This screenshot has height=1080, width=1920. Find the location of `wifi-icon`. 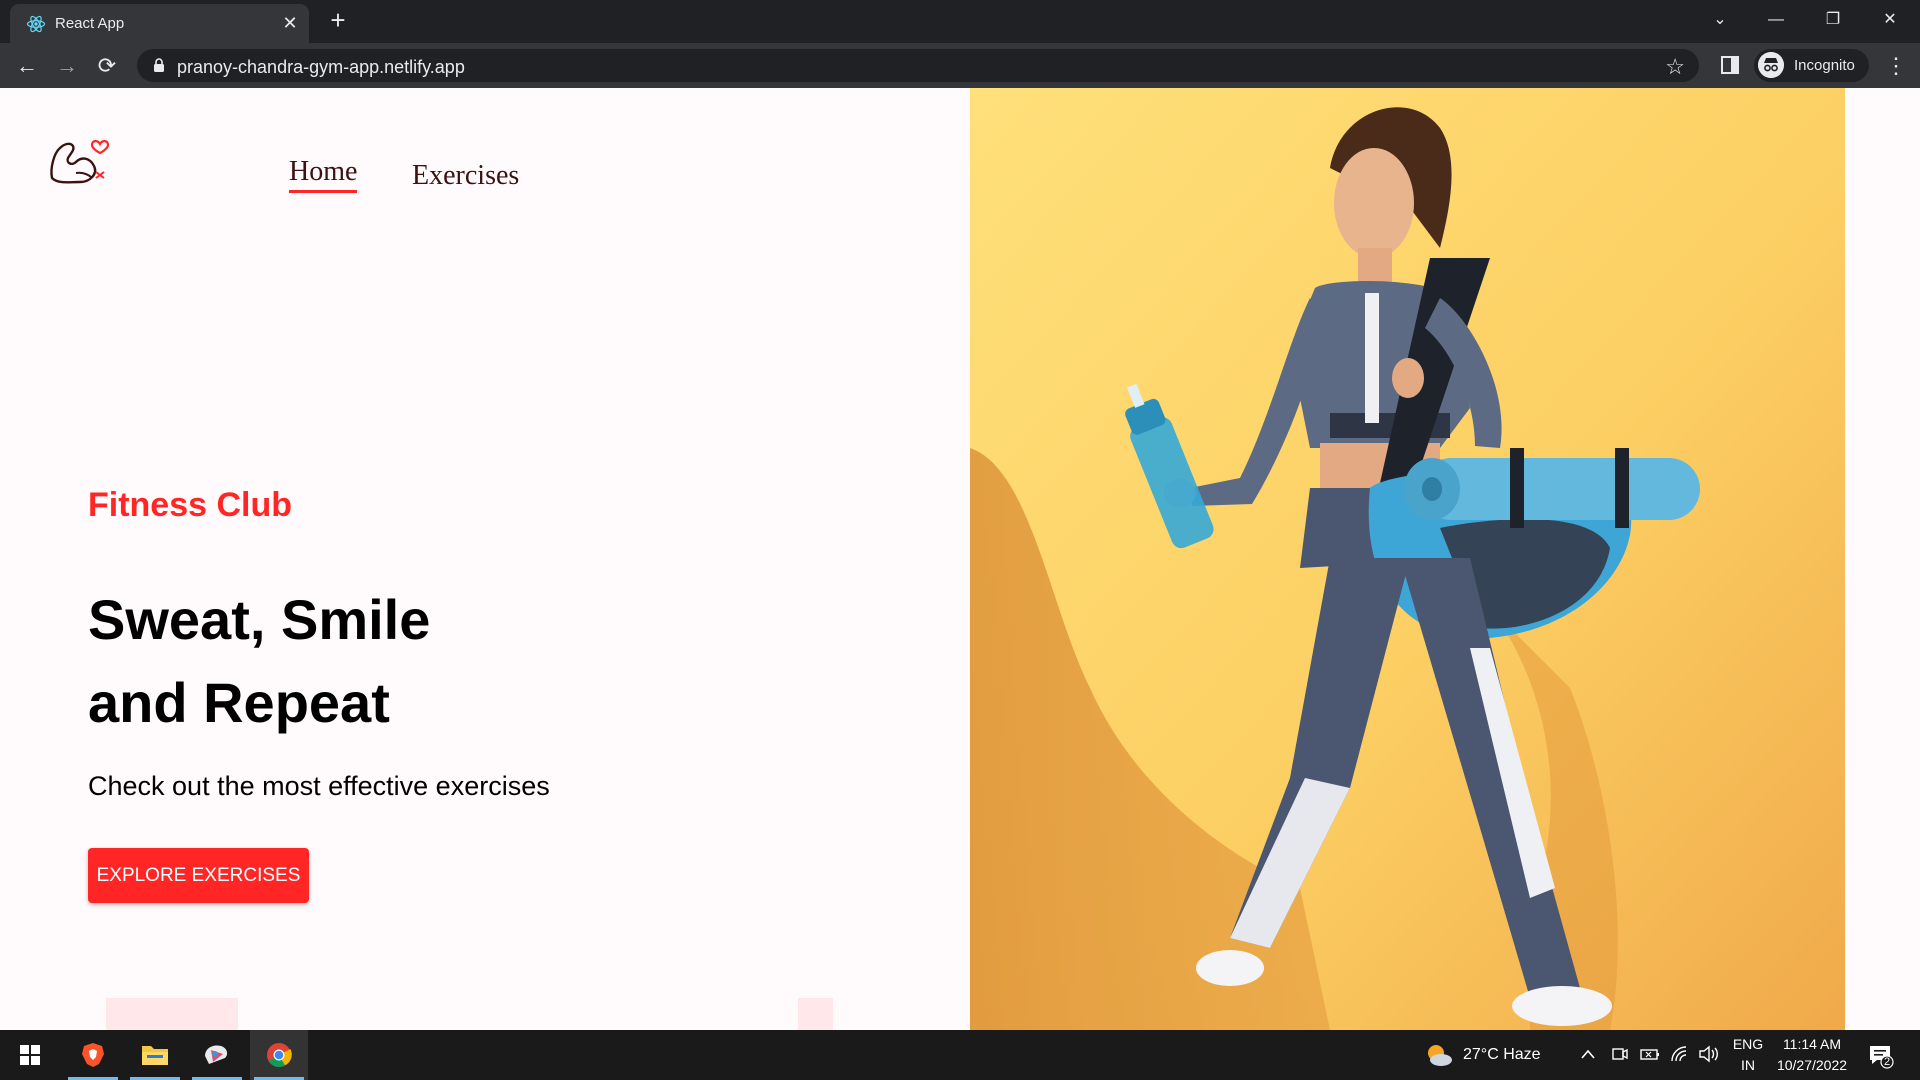

wifi-icon is located at coordinates (1680, 1054).